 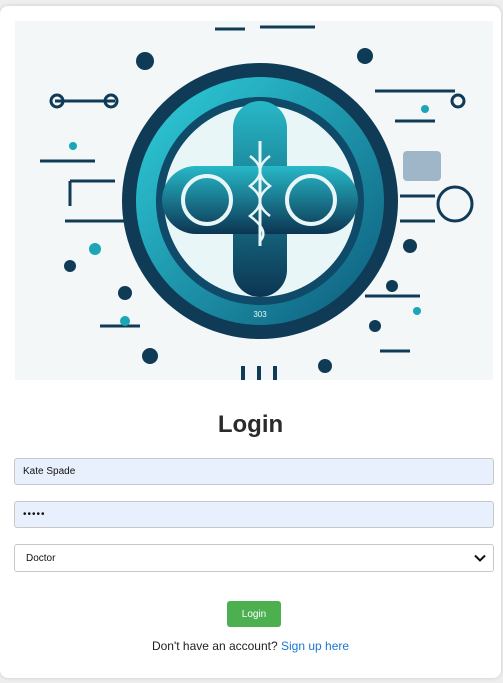 I want to click on role-select-value: Doctor, so click(x=41, y=558).